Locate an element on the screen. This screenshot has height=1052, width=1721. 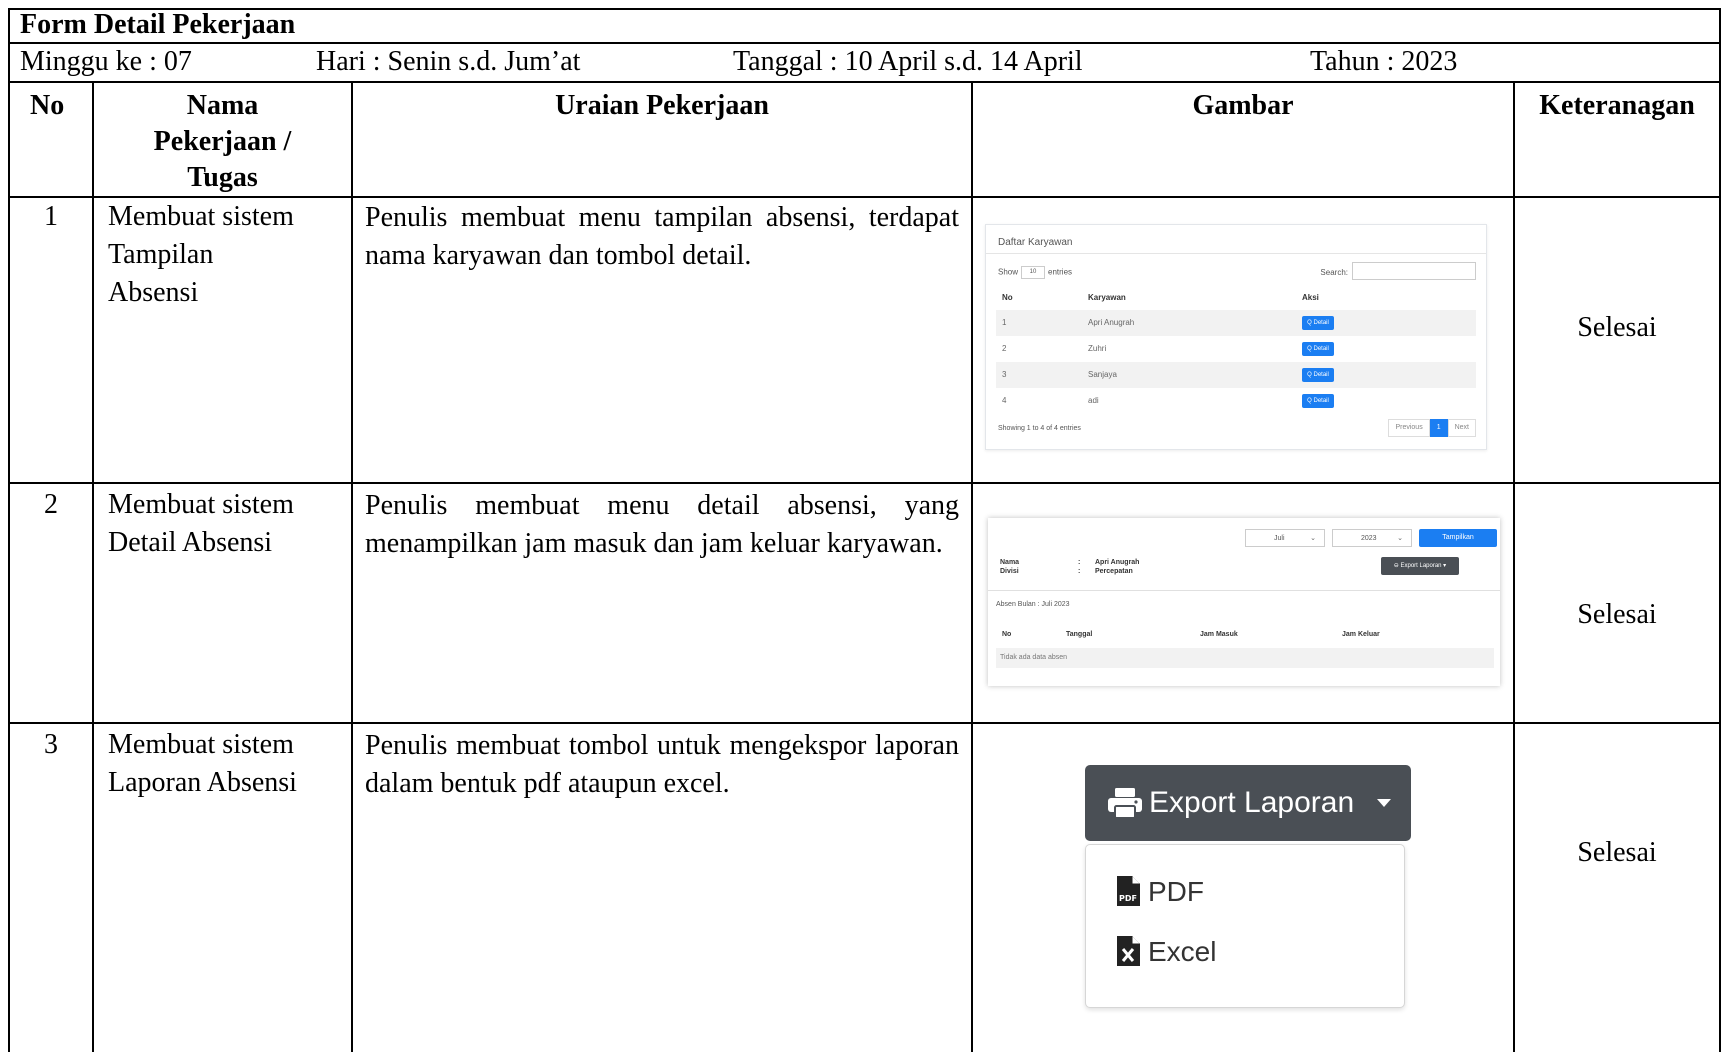
row3-nama-2: Laporan Absensi is located at coordinates (202, 782).